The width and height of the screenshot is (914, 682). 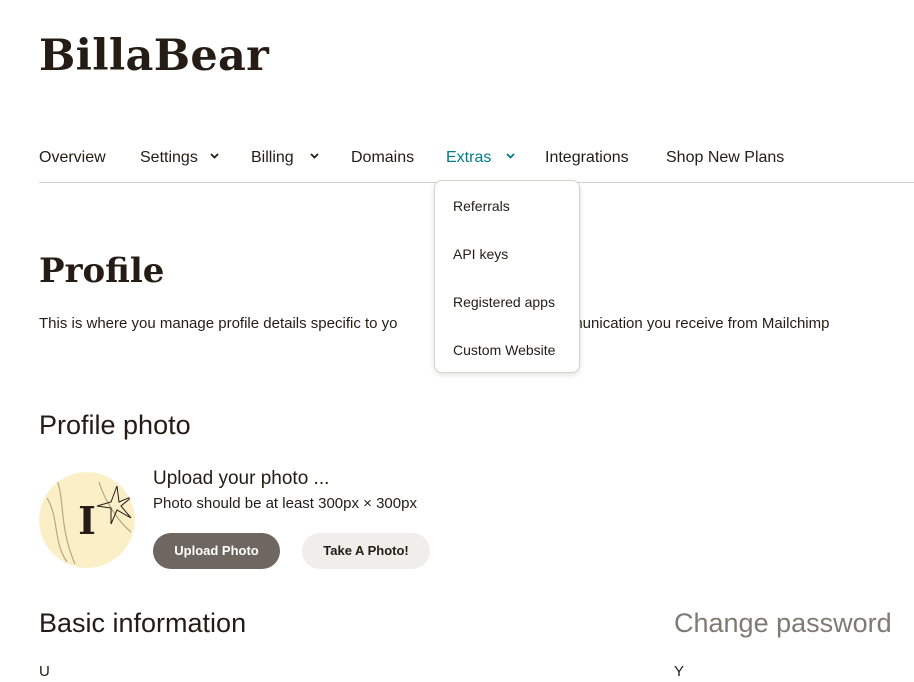 I want to click on nav-item-label: Integrations, so click(x=587, y=157).